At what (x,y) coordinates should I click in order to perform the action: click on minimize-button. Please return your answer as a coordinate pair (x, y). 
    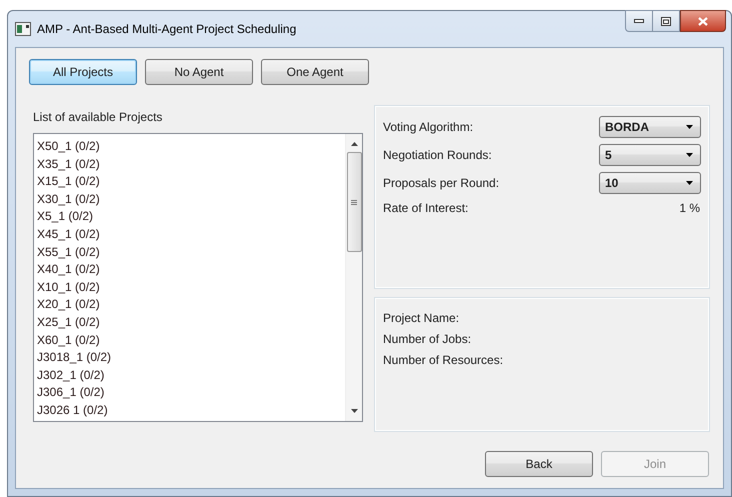
    Looking at the image, I should click on (638, 21).